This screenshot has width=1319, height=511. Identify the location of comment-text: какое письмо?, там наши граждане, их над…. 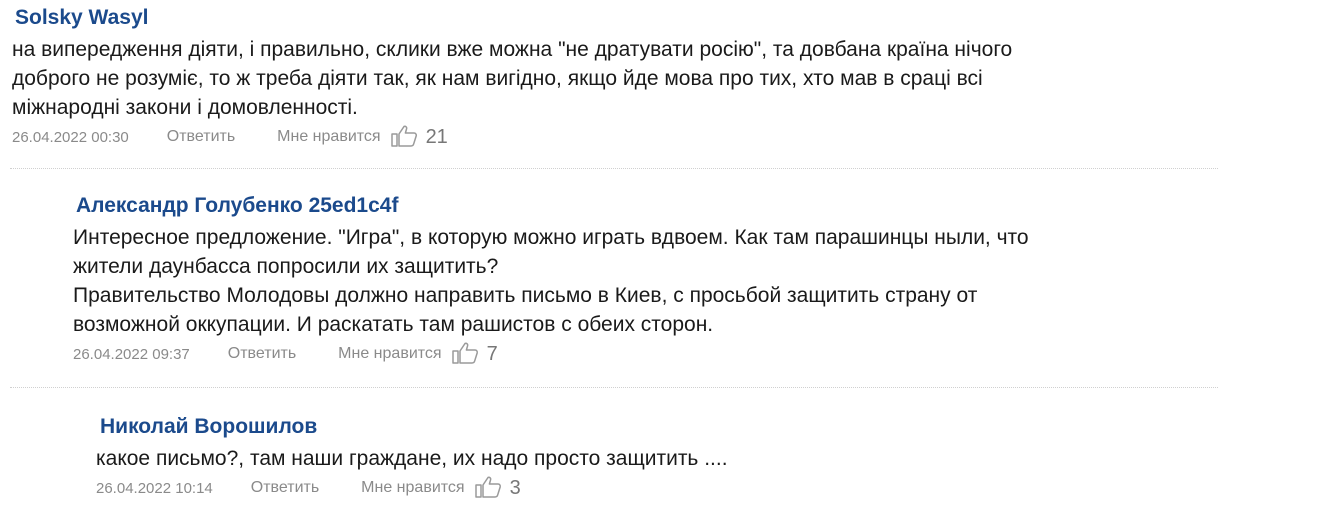
(671, 458).